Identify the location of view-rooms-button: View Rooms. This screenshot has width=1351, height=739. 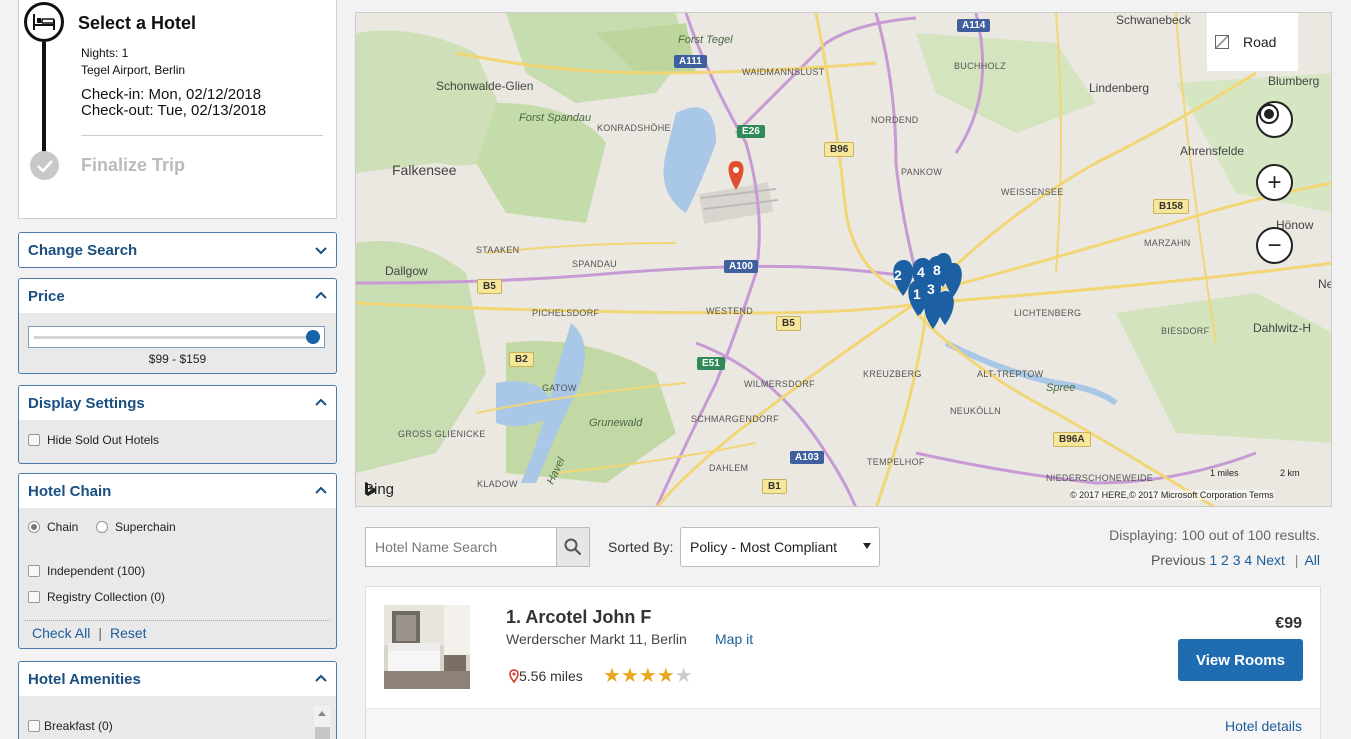
(1240, 660).